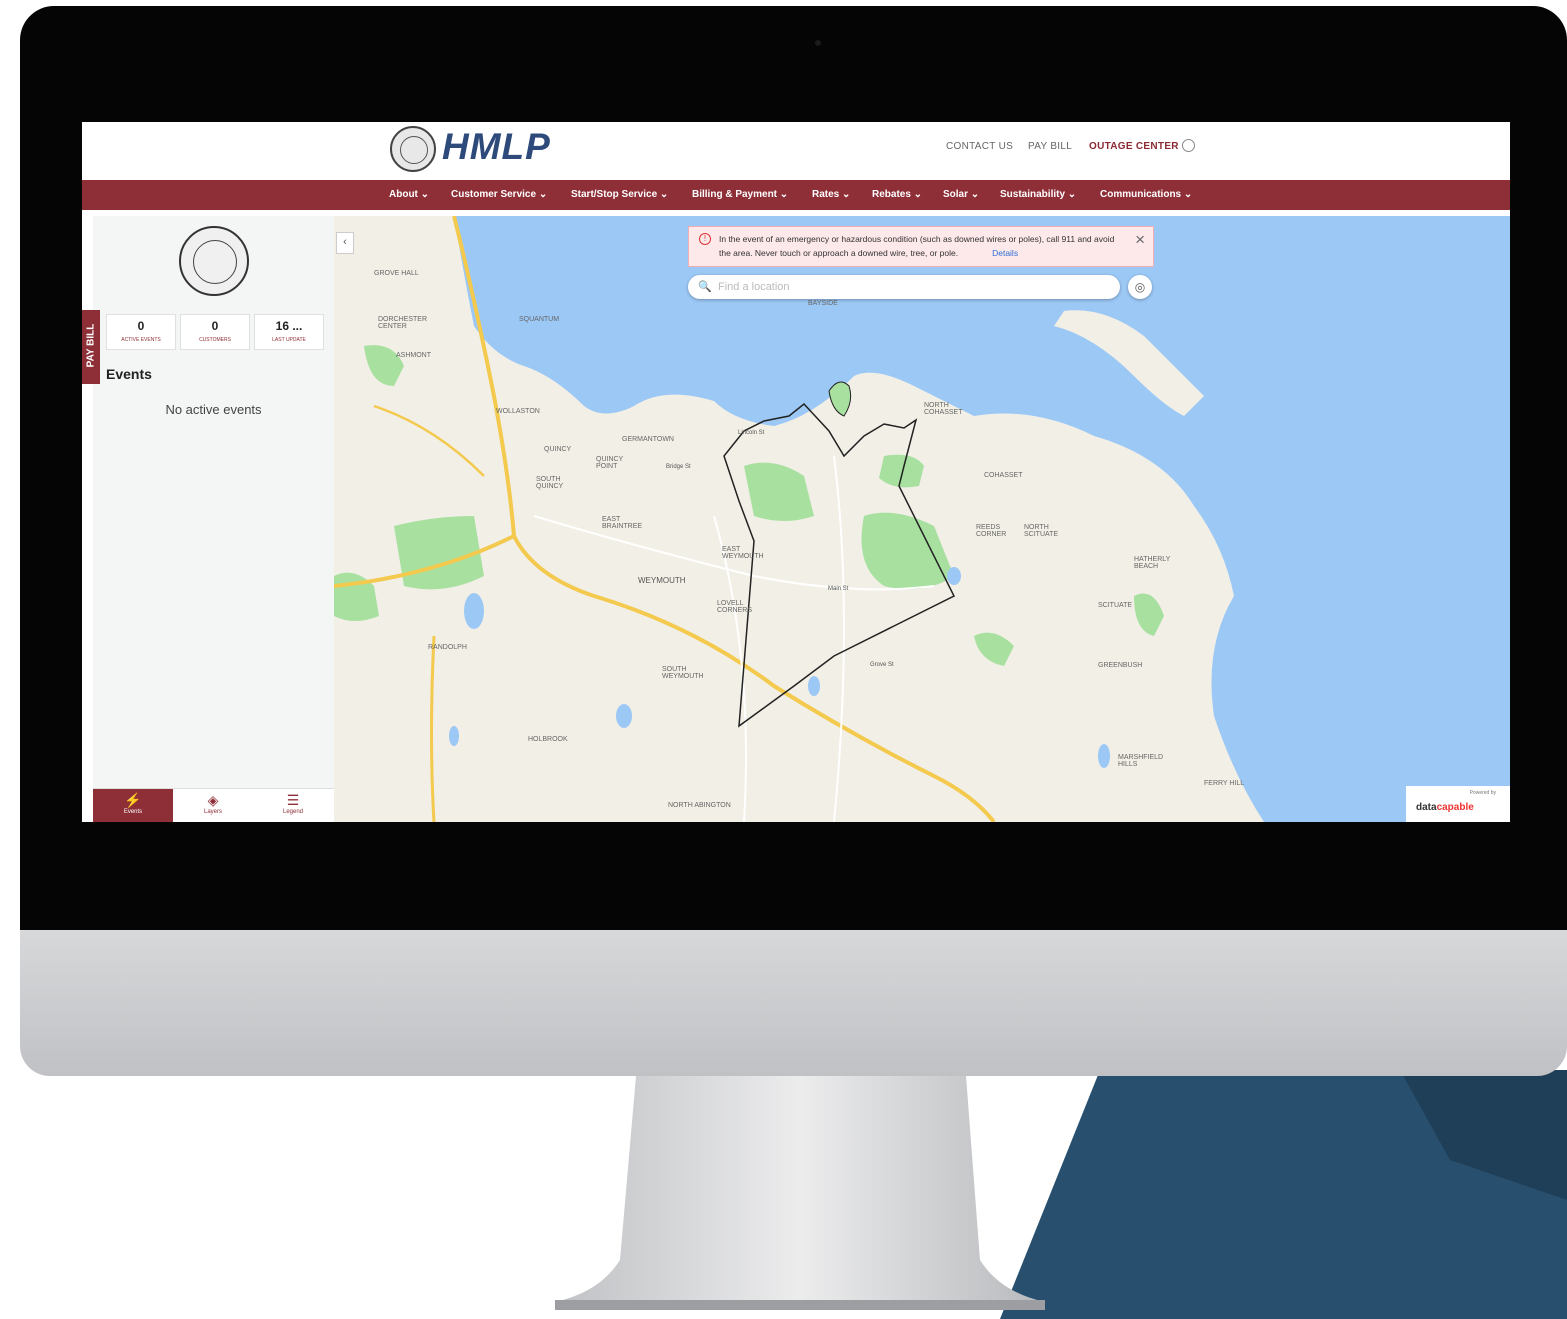 This screenshot has width=1567, height=1319. Describe the element at coordinates (751, 433) in the screenshot. I see `map-label: Lincoln St` at that location.